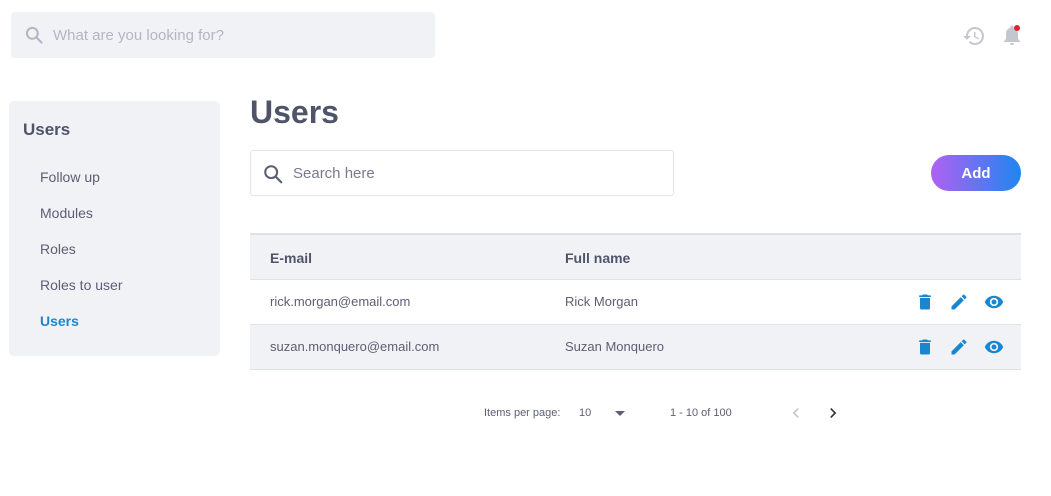 This screenshot has width=1051, height=496. Describe the element at coordinates (605, 413) in the screenshot. I see `items-per-page-select: 10` at that location.